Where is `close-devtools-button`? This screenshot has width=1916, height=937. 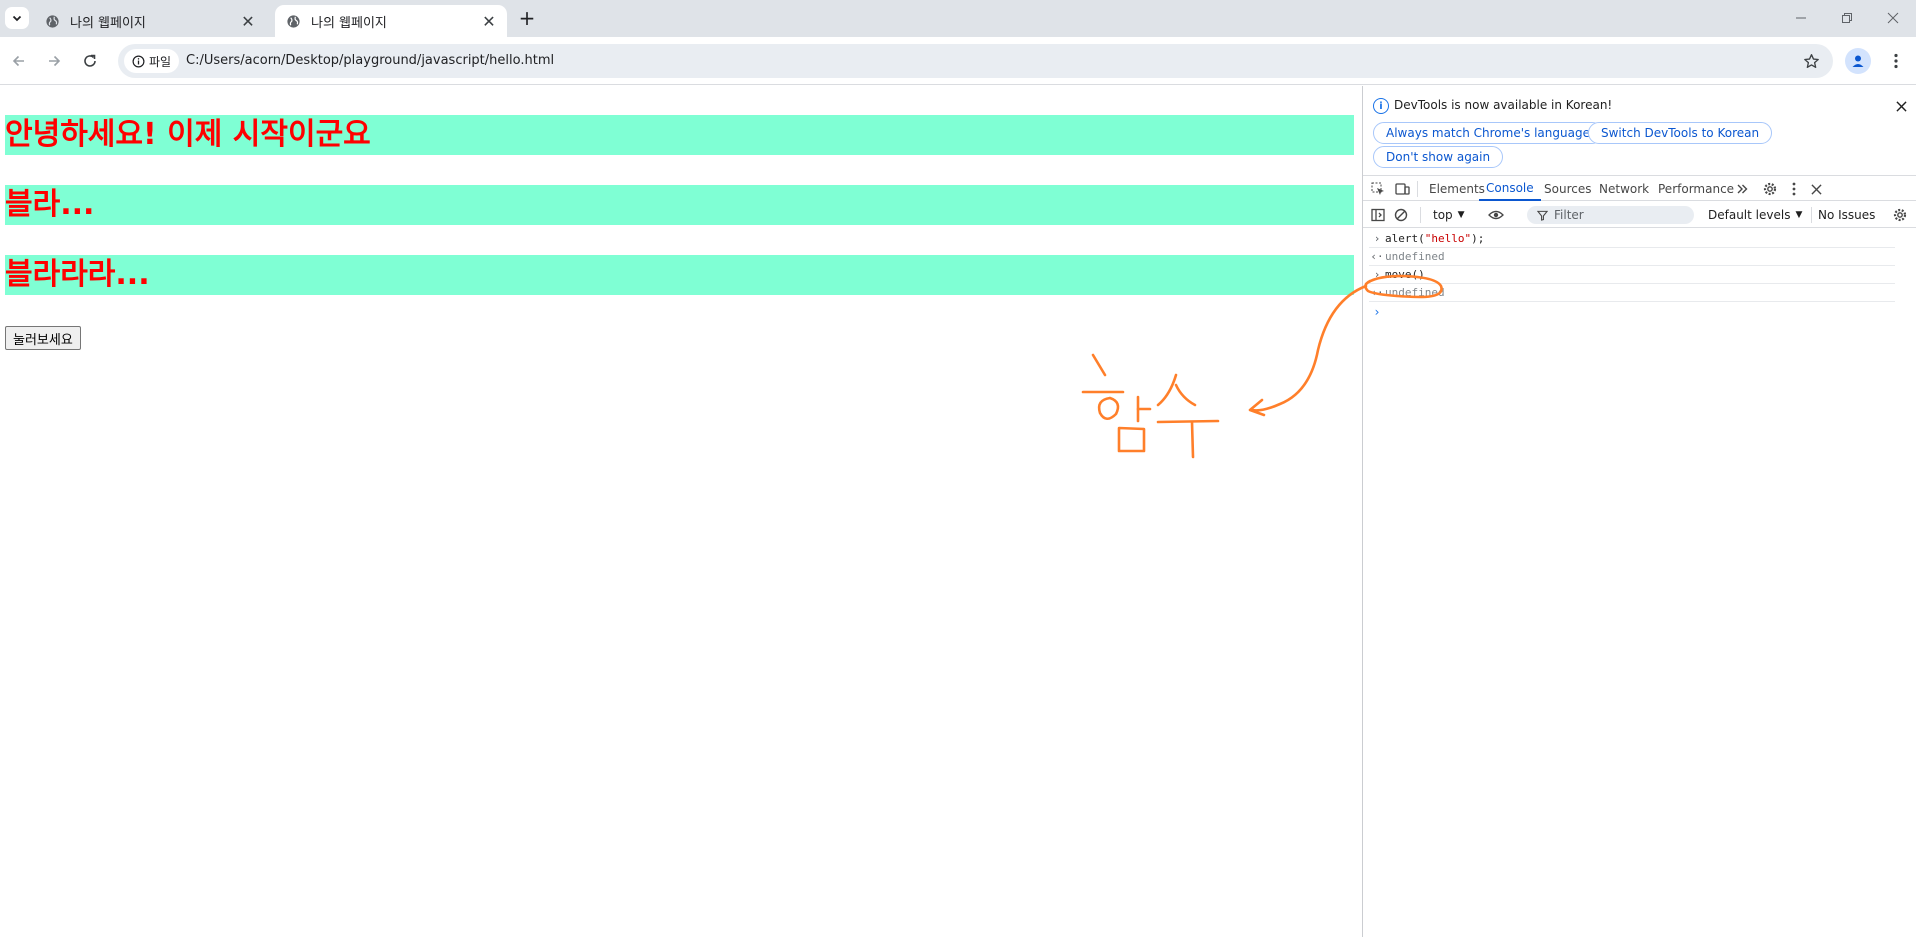 close-devtools-button is located at coordinates (1816, 189).